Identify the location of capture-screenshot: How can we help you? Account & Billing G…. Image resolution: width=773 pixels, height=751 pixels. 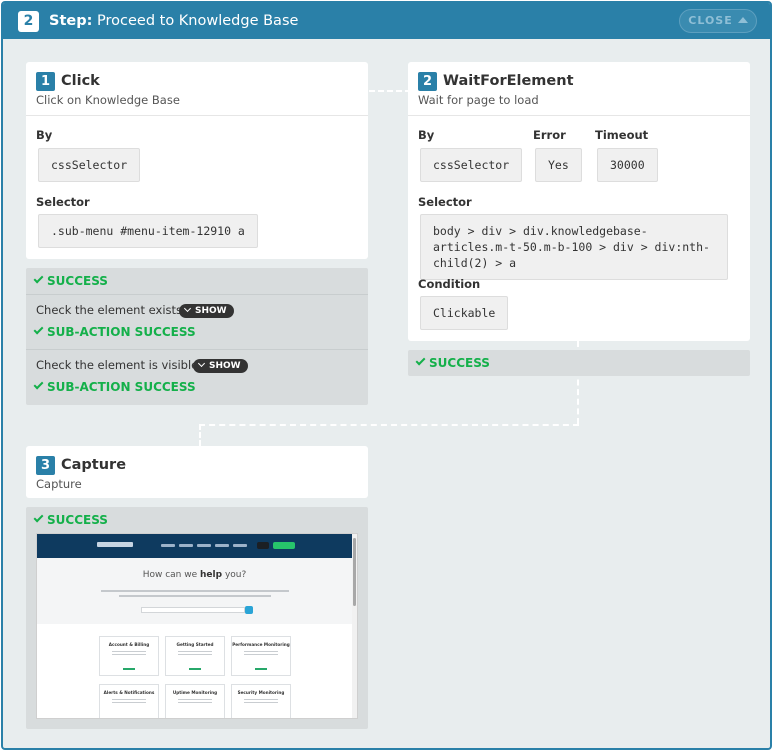
(197, 626).